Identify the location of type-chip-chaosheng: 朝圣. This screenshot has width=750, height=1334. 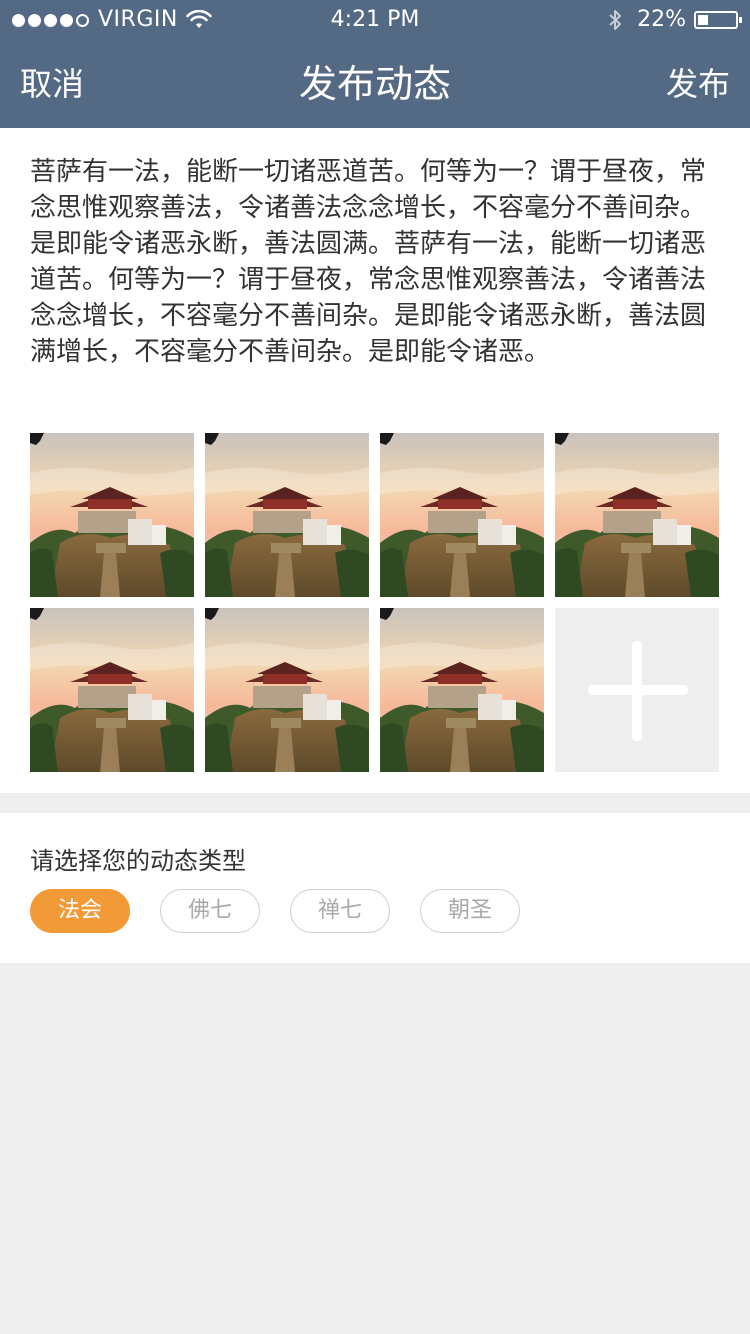
(470, 911).